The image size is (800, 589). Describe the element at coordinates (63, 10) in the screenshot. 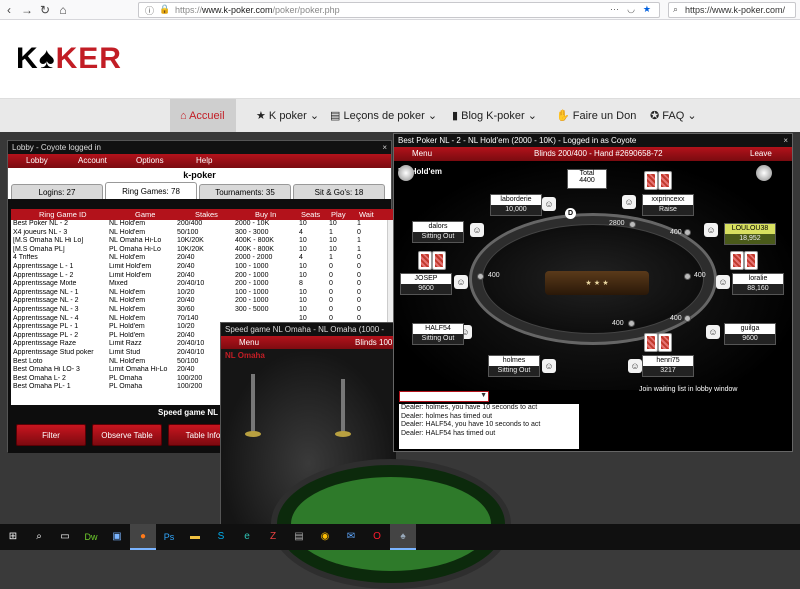

I see `home-icon: ⌂` at that location.